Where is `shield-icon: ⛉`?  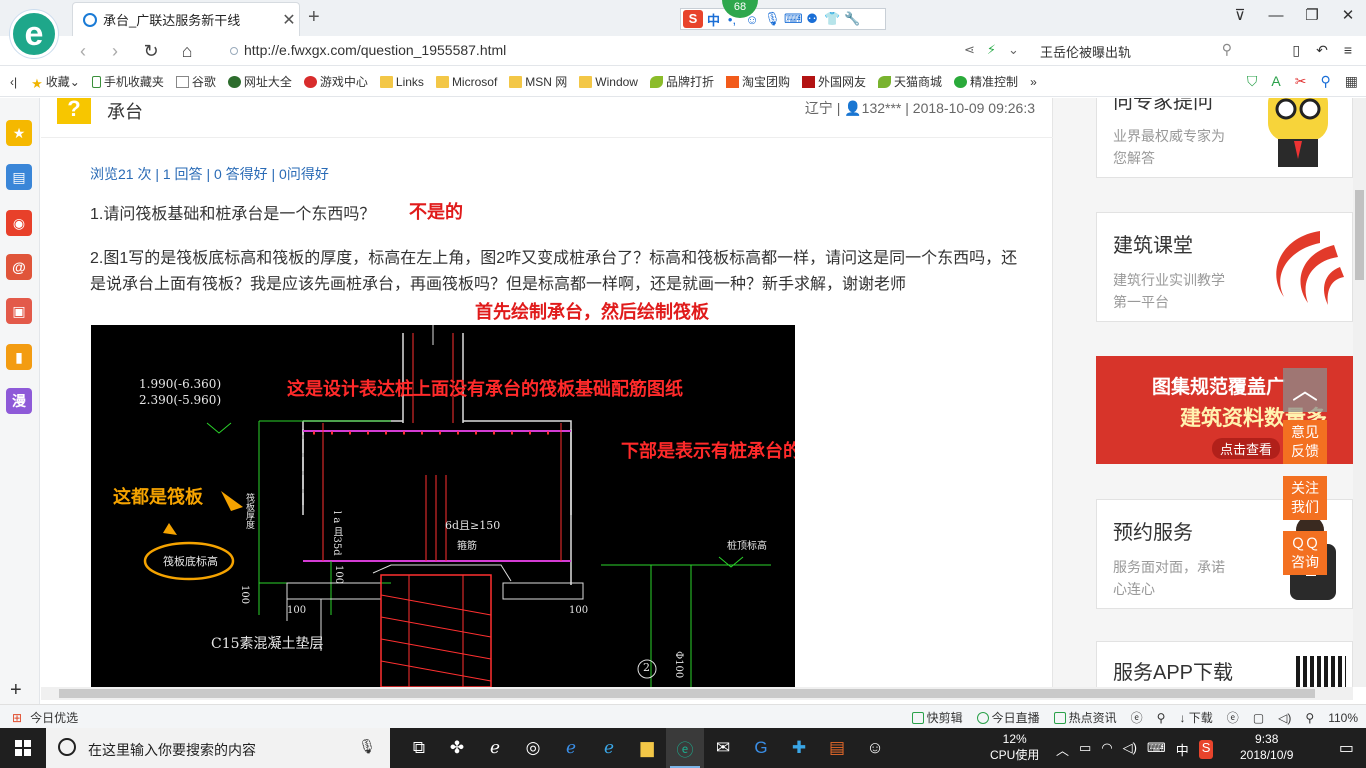 shield-icon: ⛉ is located at coordinates (1252, 81).